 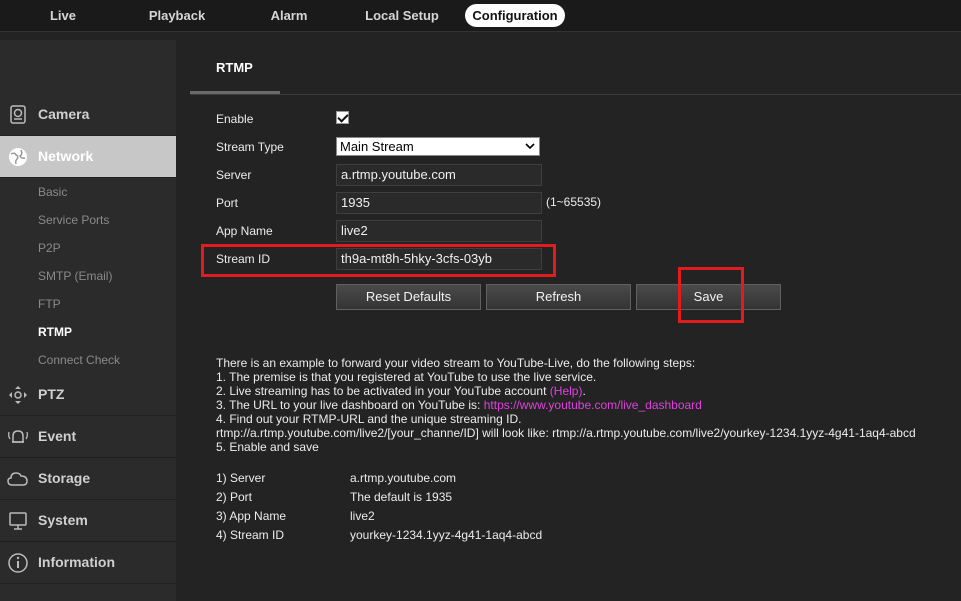 What do you see at coordinates (408, 297) in the screenshot?
I see `reset-defaults-button: Reset Defaults` at bounding box center [408, 297].